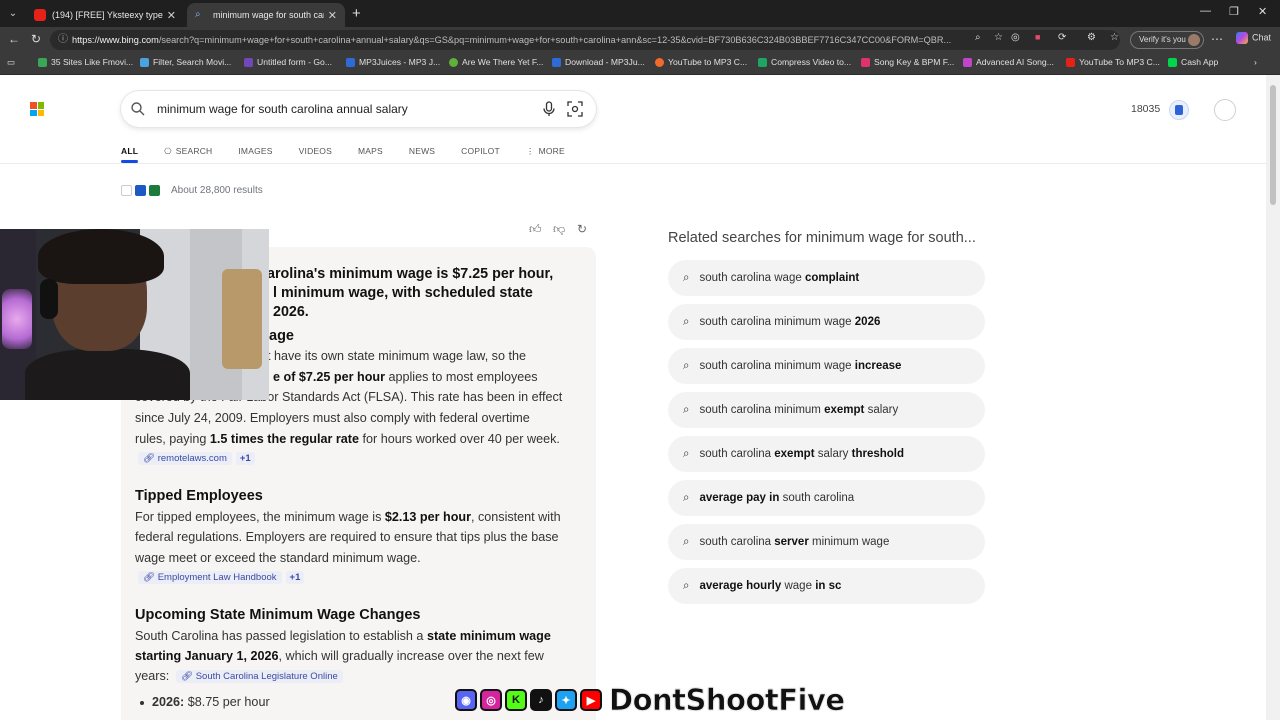 This screenshot has height=720, width=1280. What do you see at coordinates (488, 636) in the screenshot?
I see `bold-text: state minimum wage` at bounding box center [488, 636].